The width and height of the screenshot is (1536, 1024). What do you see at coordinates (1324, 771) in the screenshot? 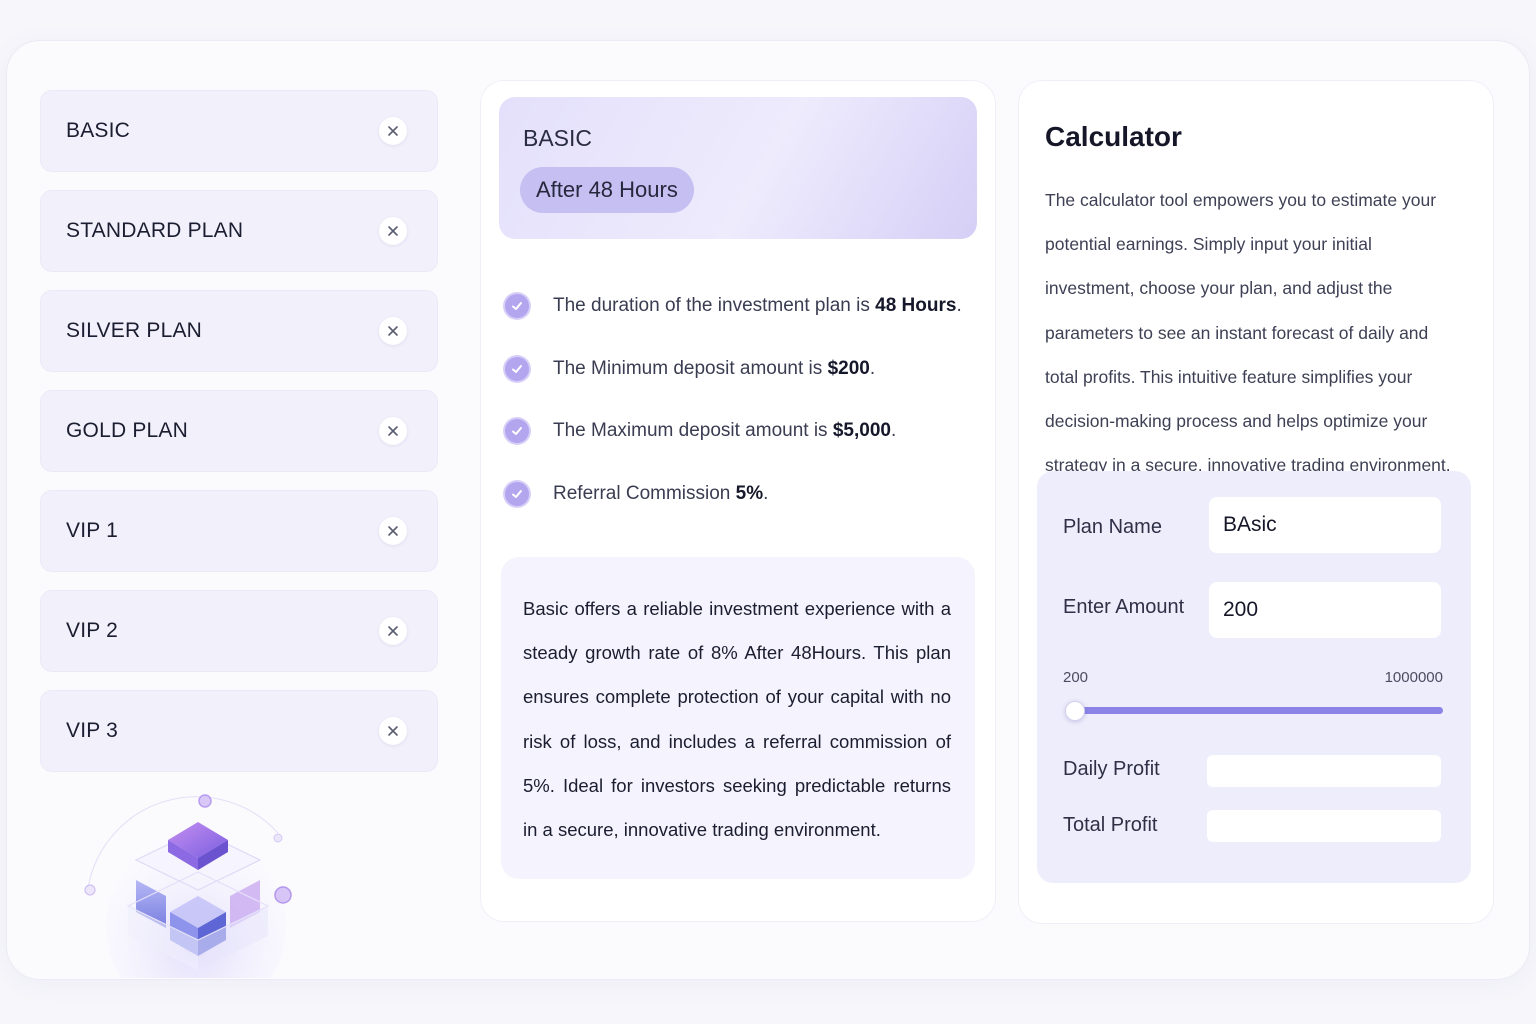
I see `daily-profit-output` at bounding box center [1324, 771].